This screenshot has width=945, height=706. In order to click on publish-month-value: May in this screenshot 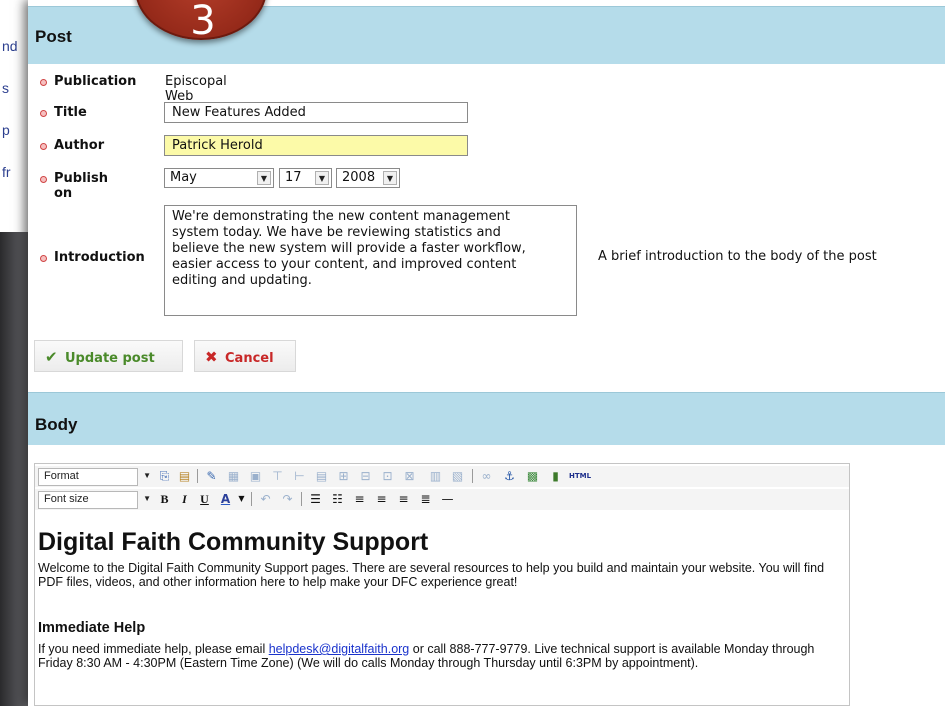, I will do `click(183, 177)`.